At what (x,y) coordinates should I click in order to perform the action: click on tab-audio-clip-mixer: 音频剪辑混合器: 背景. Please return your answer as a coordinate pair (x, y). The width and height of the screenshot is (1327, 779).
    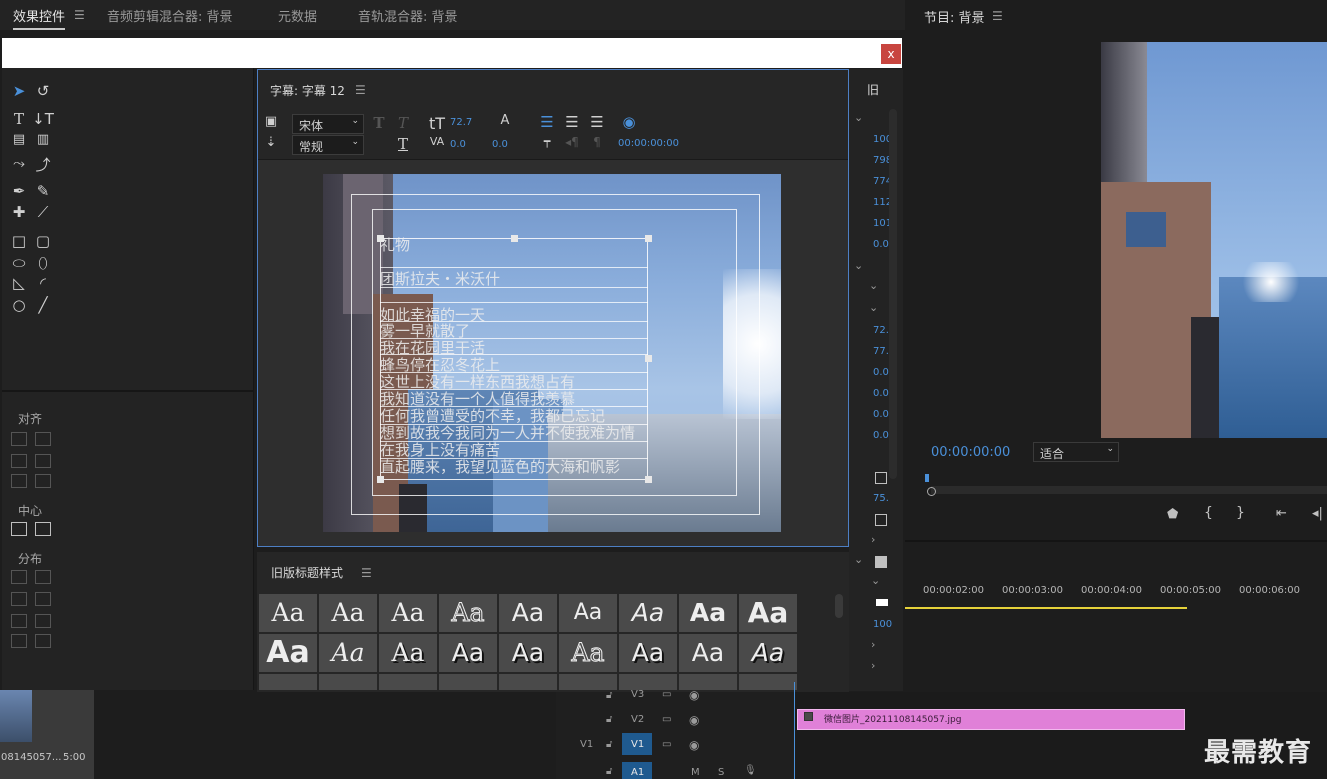
    Looking at the image, I should click on (170, 15).